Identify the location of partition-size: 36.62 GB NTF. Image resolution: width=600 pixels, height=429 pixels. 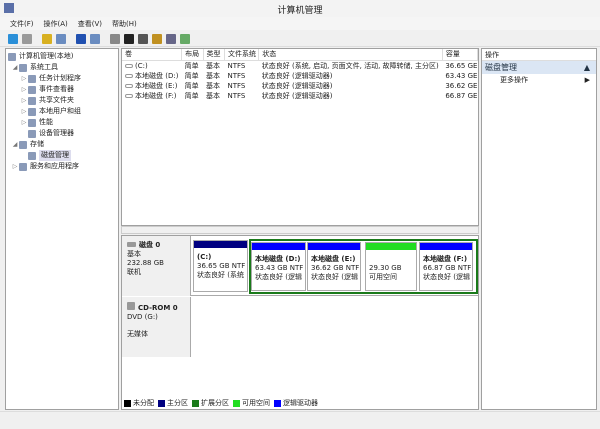
(335, 268).